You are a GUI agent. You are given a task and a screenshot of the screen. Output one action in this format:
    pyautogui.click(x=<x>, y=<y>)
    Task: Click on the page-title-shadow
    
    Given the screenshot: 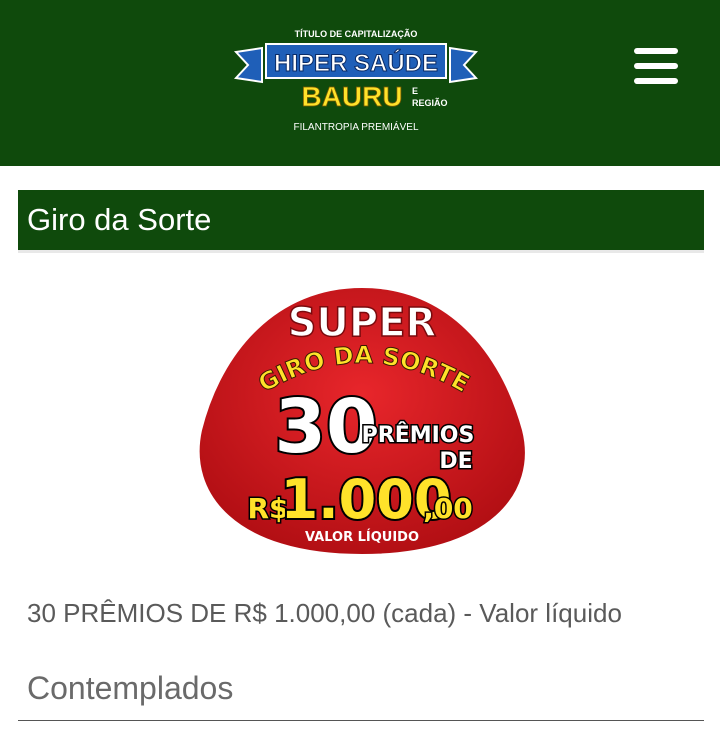 What is the action you would take?
    pyautogui.click(x=361, y=251)
    